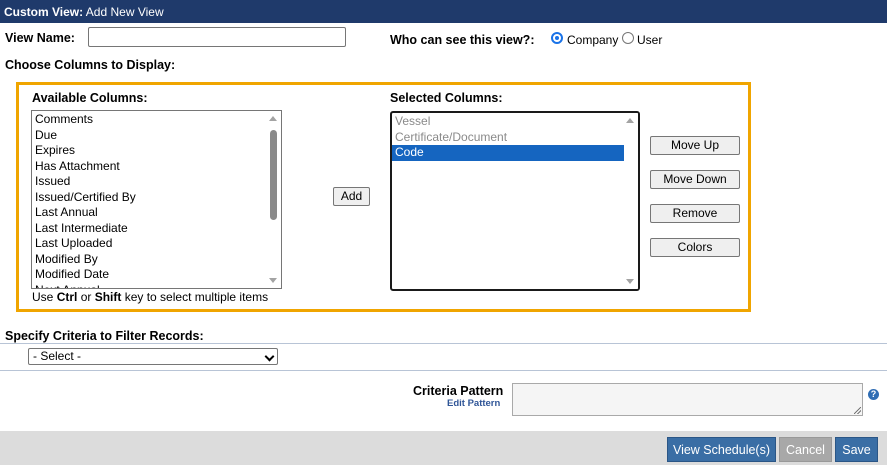 The width and height of the screenshot is (887, 465). I want to click on selected-column-item: Code, so click(508, 153).